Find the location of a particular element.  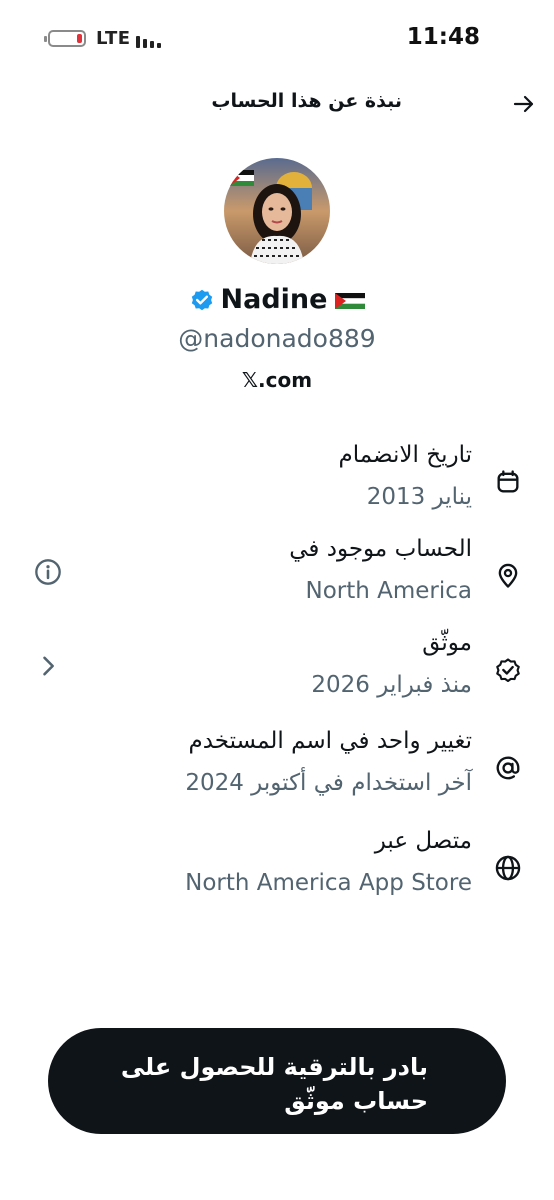

info-row-joined: تاريخ الانضمام يناير 2013 is located at coordinates (277, 482).